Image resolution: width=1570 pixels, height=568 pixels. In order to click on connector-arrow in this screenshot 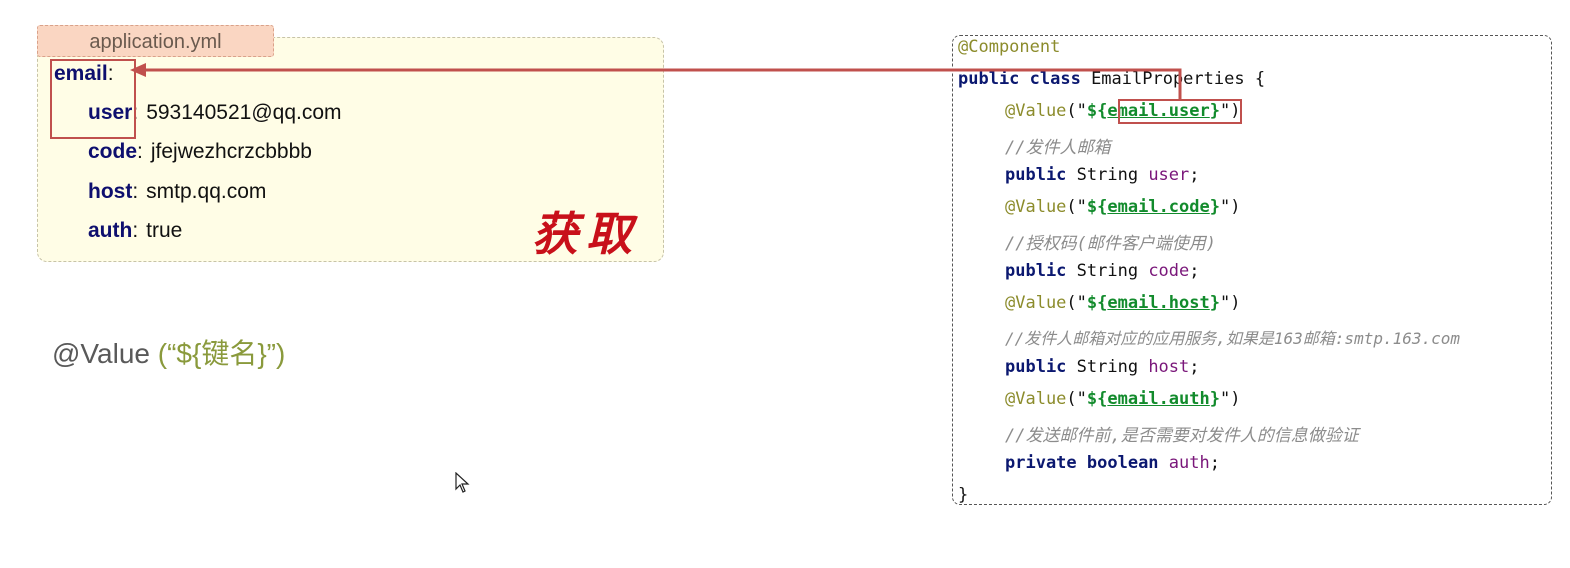, I will do `click(656, 81)`.